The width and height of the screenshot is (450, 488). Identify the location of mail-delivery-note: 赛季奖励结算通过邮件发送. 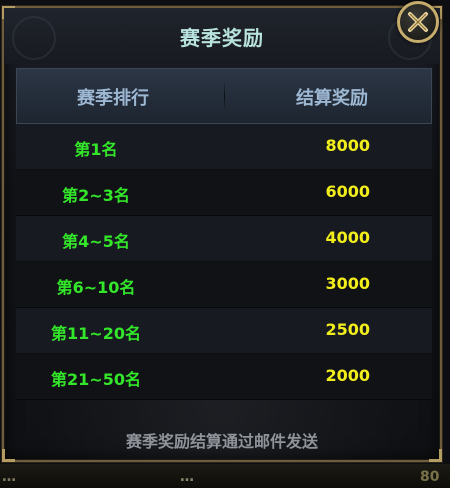
(221, 441).